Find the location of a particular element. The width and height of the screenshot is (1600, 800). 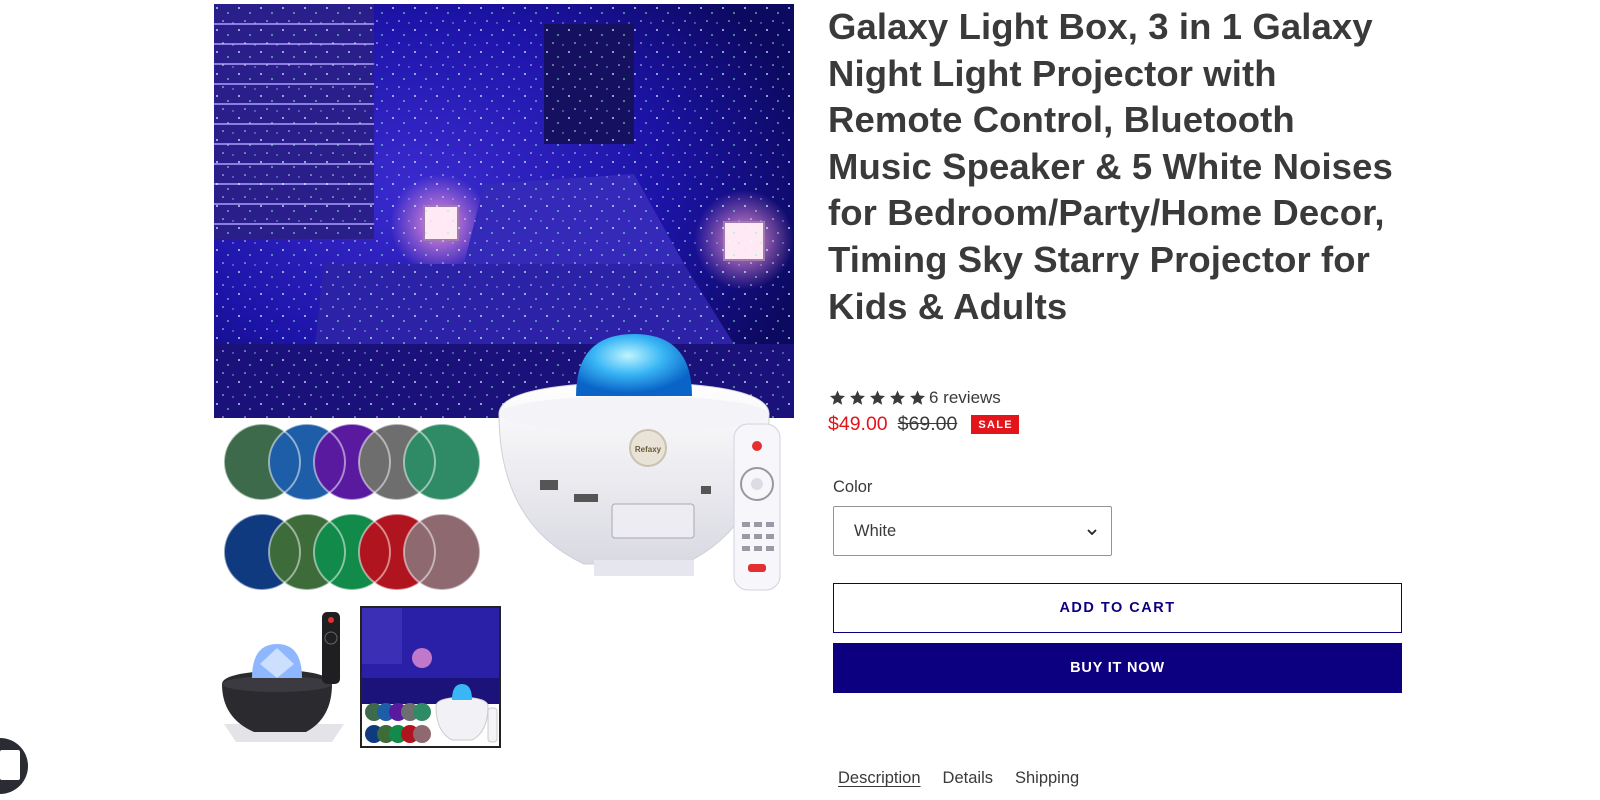

add-to-cart-button: ADD TO CART is located at coordinates (1117, 608).